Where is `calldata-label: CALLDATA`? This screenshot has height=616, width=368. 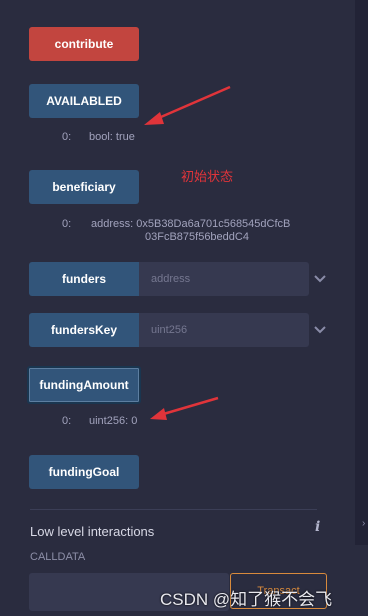 calldata-label: CALLDATA is located at coordinates (58, 557).